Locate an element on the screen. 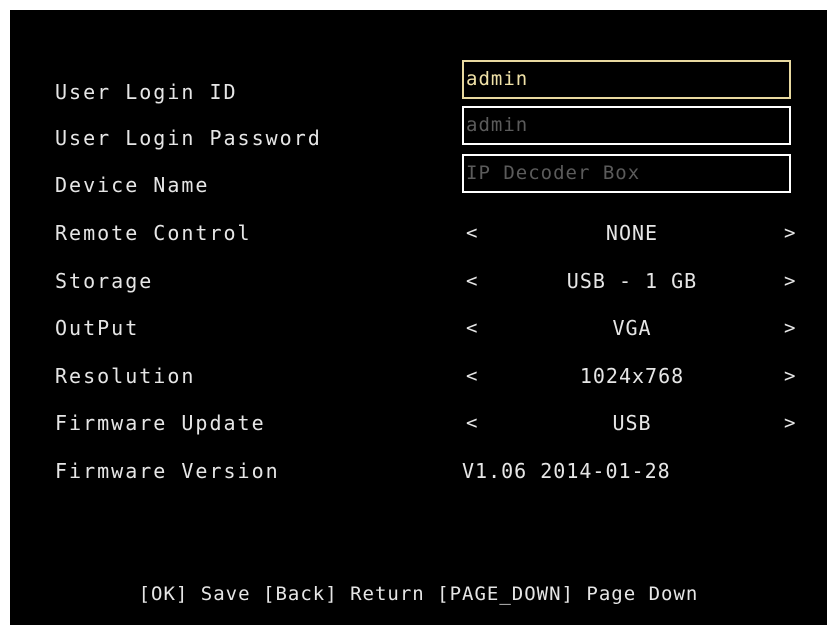 The height and width of the screenshot is (625, 827). firmware-version-value: V1.06 2014-01-28 is located at coordinates (566, 471).